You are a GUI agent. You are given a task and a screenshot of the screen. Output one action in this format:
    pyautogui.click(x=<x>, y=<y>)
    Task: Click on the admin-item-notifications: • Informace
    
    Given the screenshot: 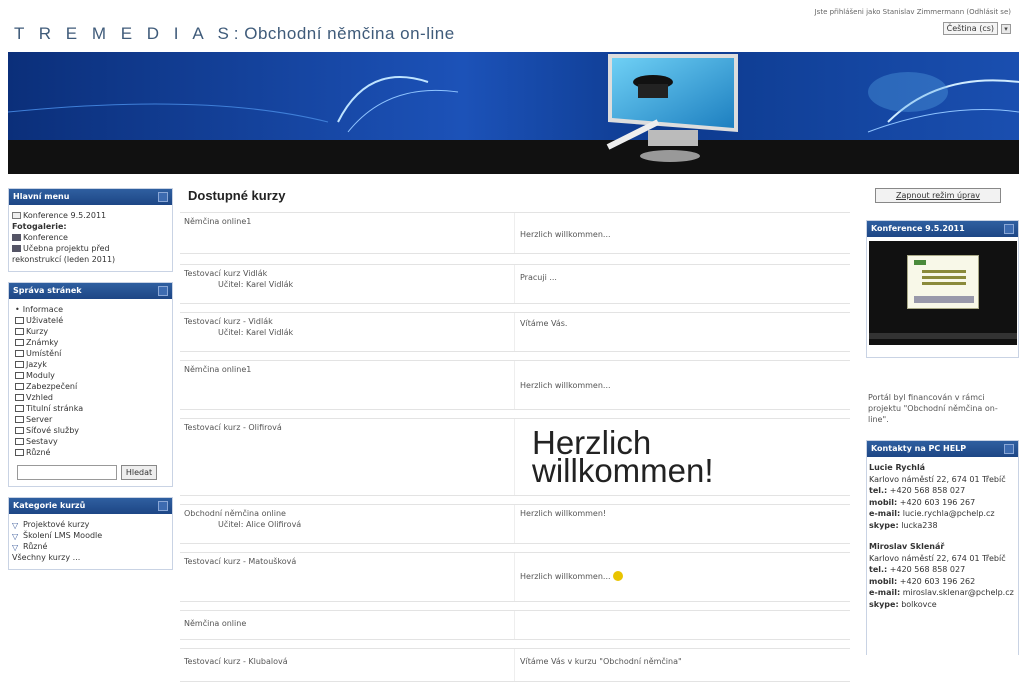 What is the action you would take?
    pyautogui.click(x=92, y=309)
    